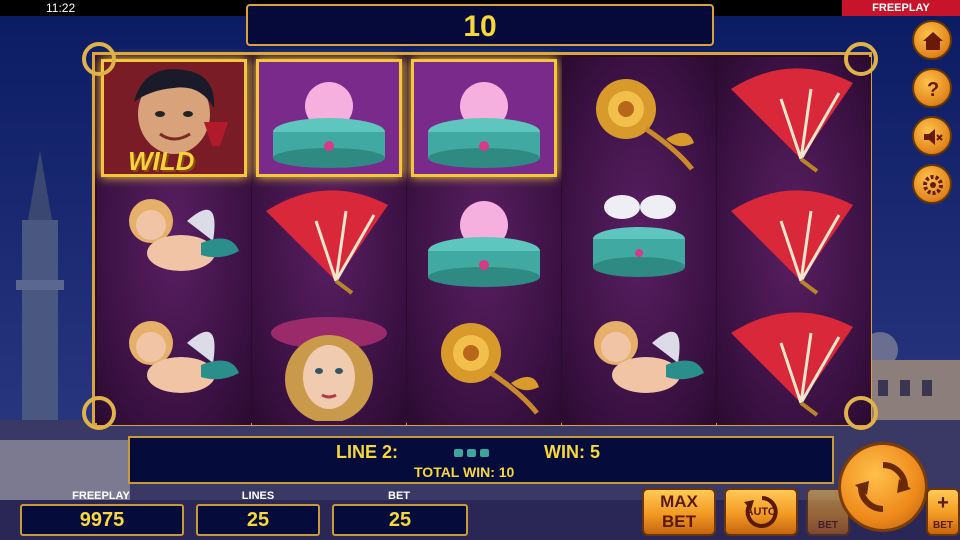 The image size is (960, 540). Describe the element at coordinates (399, 496) in the screenshot. I see `bet-label: BET` at that location.